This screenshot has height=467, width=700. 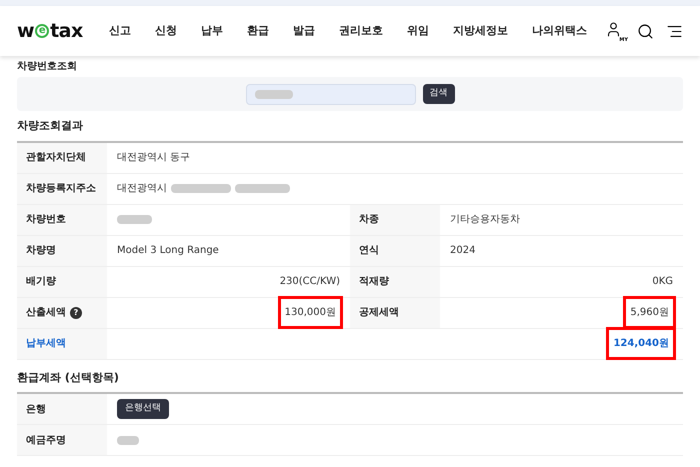 What do you see at coordinates (68, 378) in the screenshot?
I see `section-title: 환급계좌 (선택항목)` at bounding box center [68, 378].